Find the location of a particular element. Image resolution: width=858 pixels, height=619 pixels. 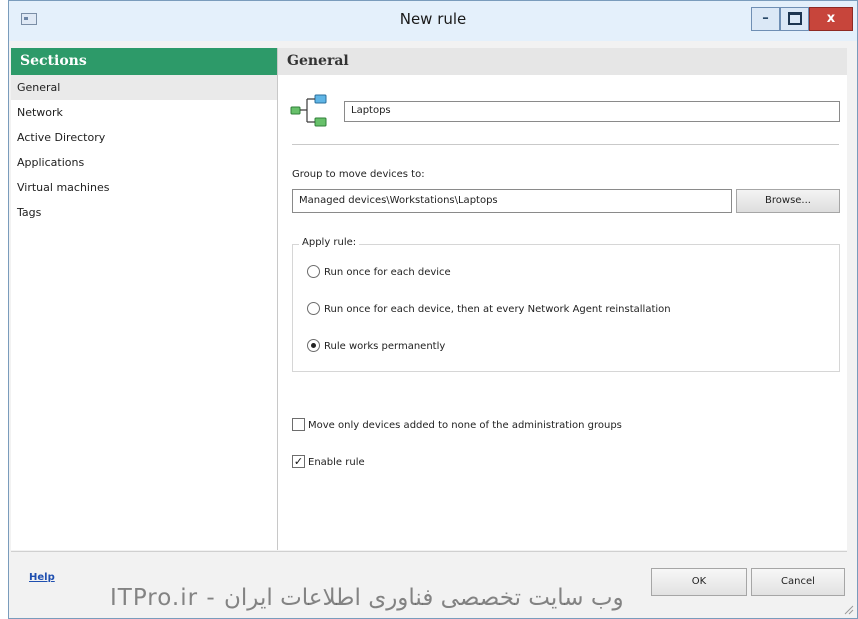

radio-permanent: Rule works permanently is located at coordinates (376, 346).